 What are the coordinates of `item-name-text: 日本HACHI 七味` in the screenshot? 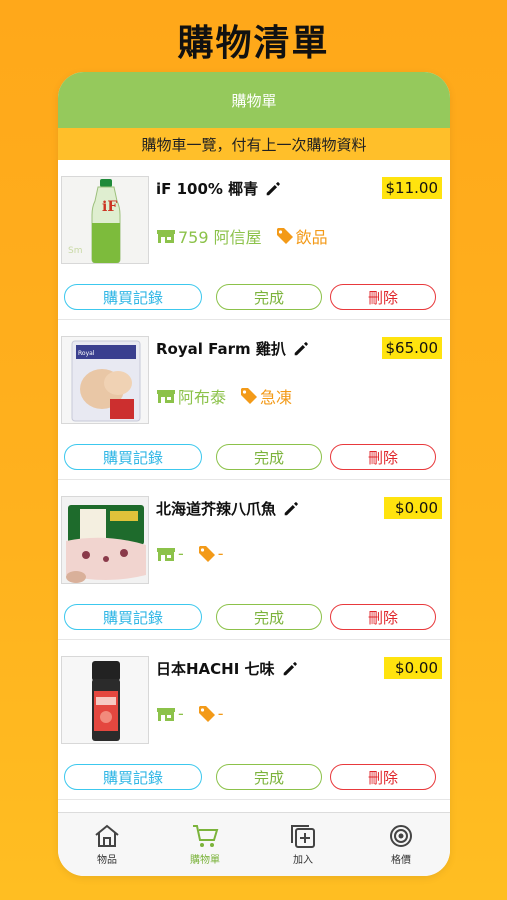 It's located at (215, 669).